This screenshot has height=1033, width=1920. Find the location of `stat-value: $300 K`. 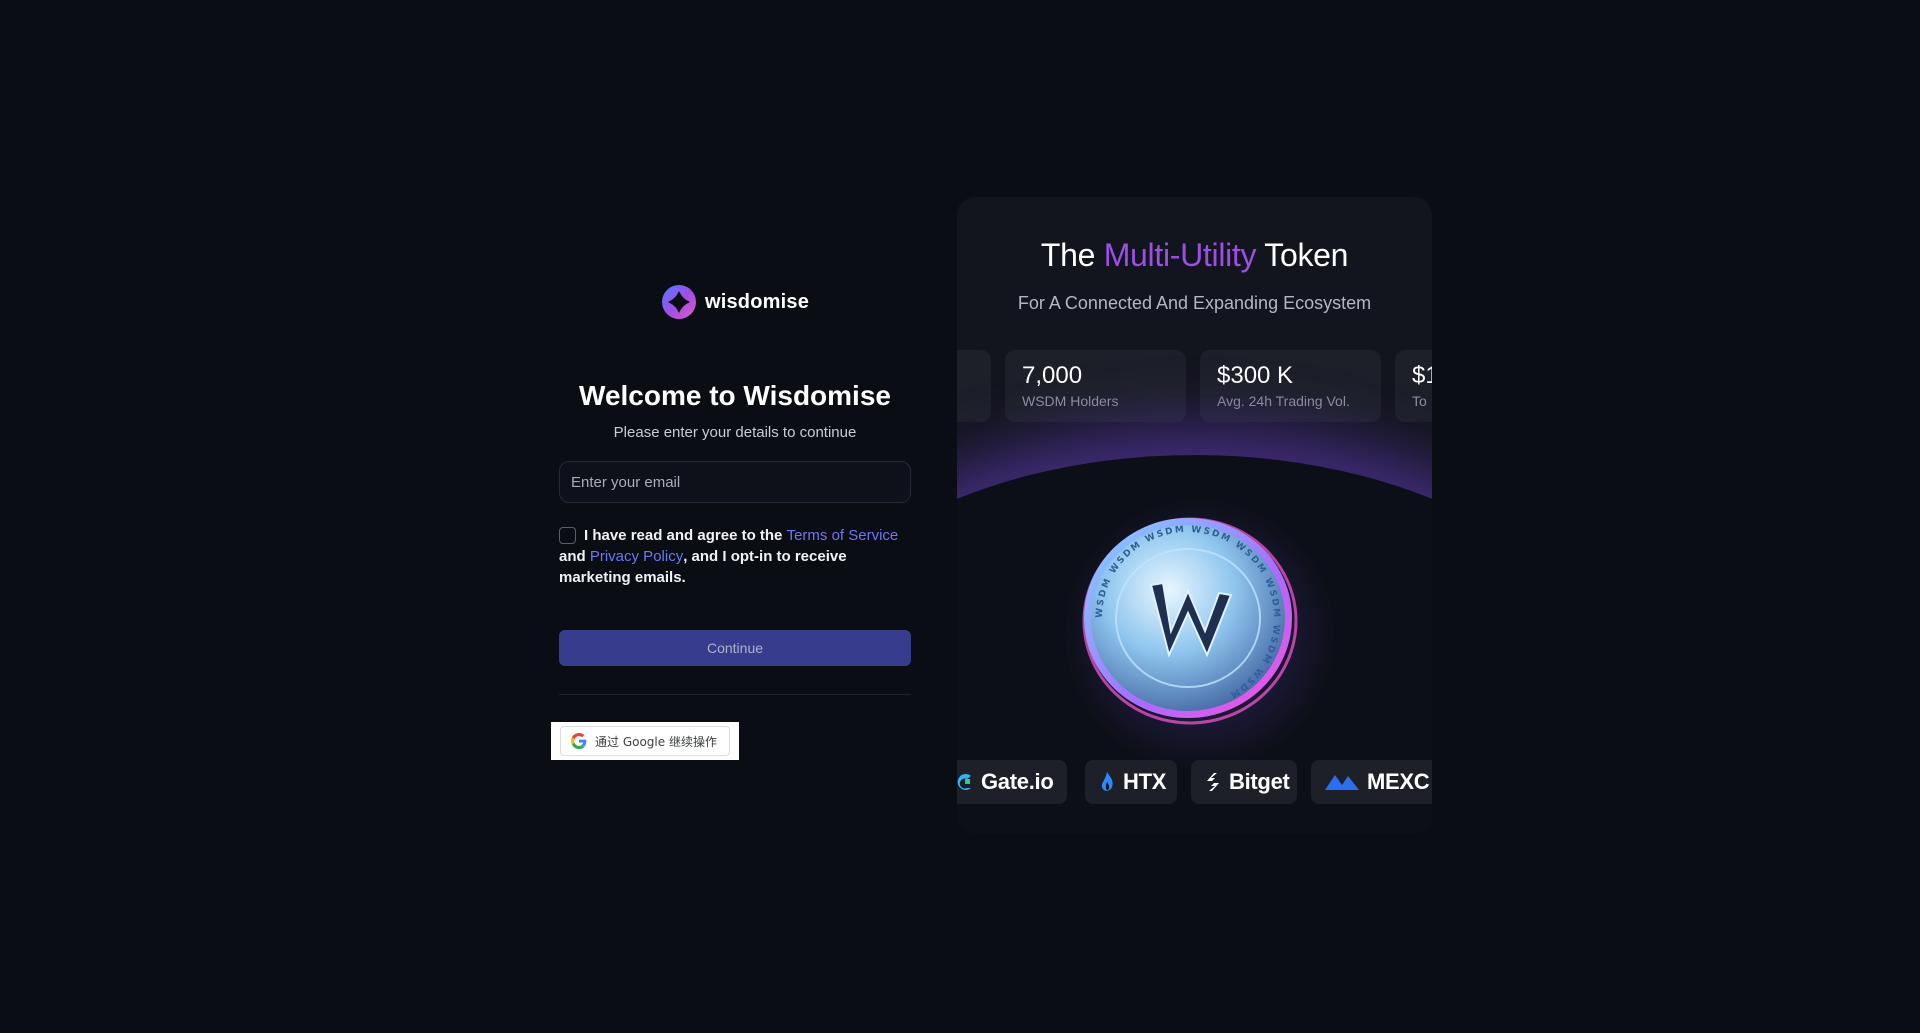

stat-value: $300 K is located at coordinates (1255, 375).